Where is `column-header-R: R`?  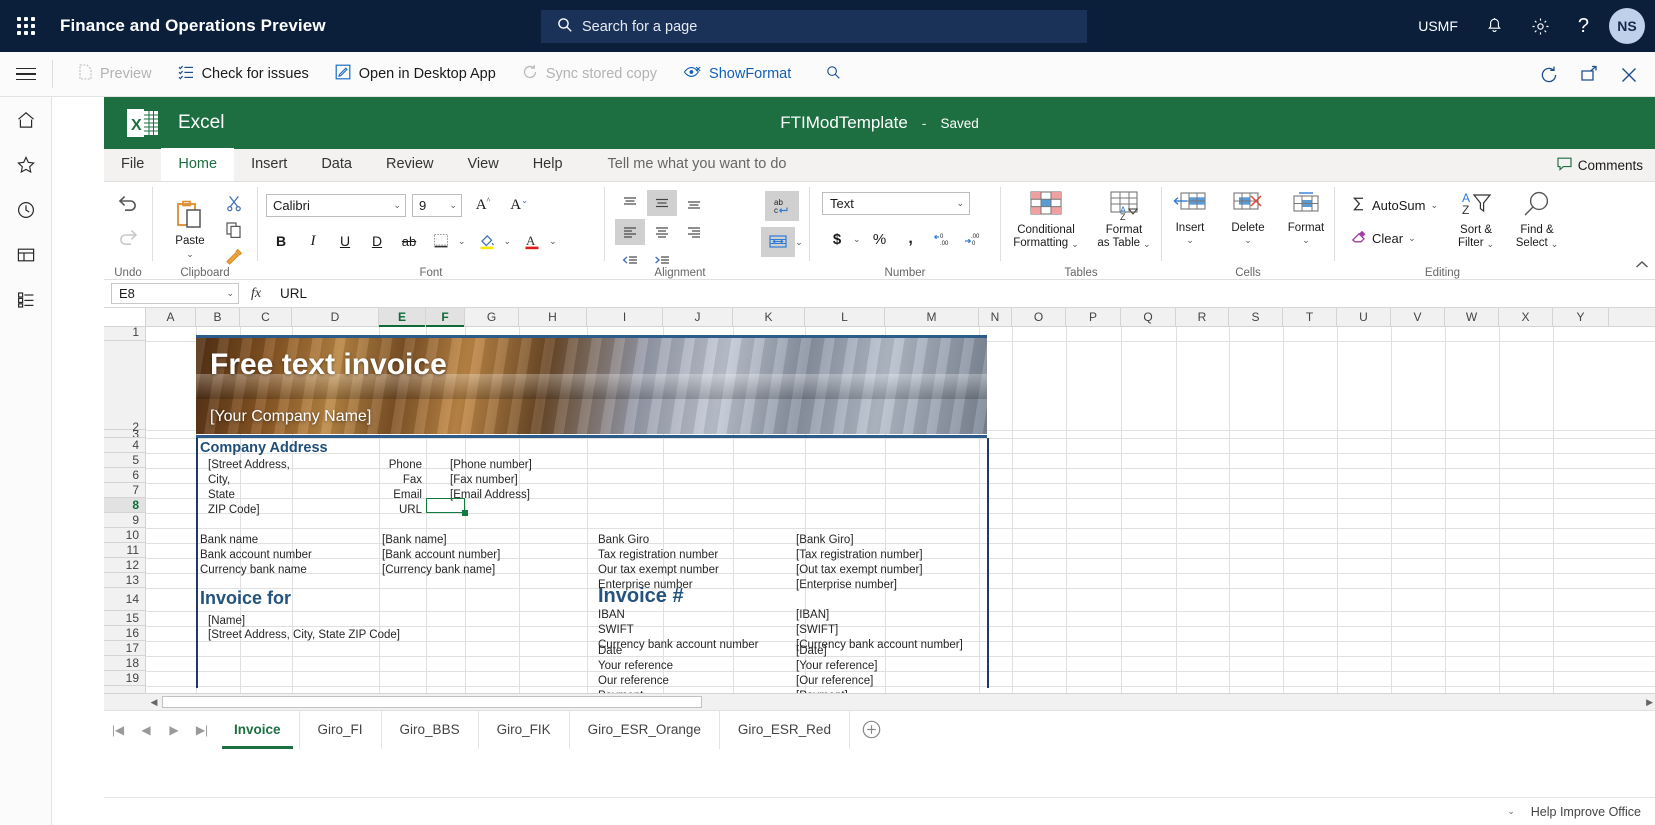 column-header-R: R is located at coordinates (1202, 317).